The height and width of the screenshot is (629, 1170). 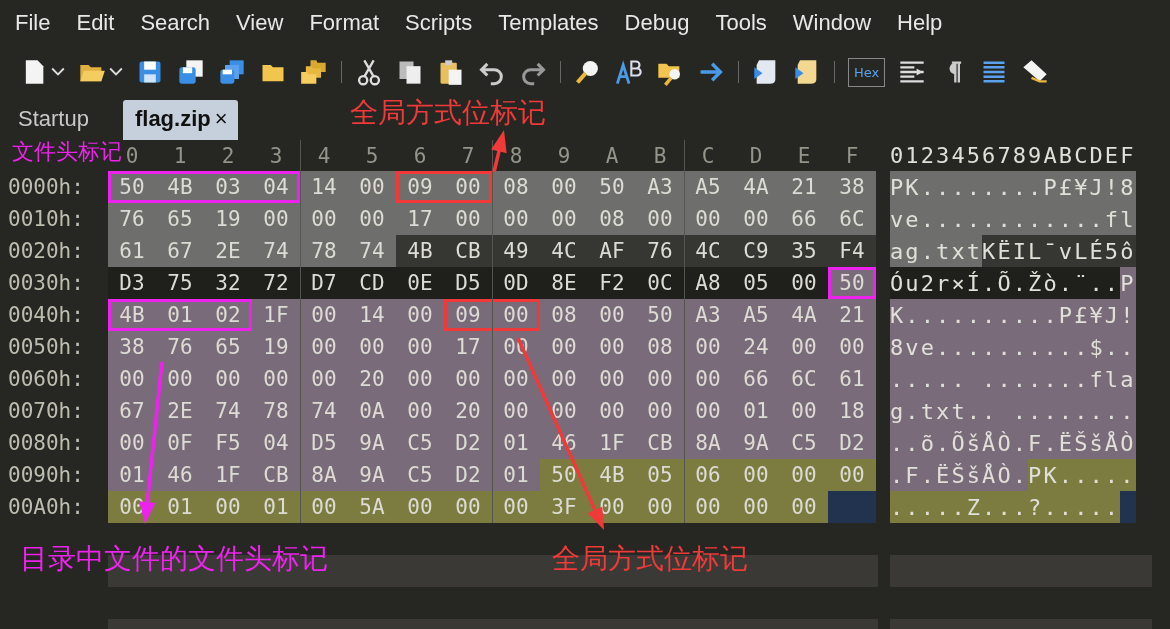 I want to click on menu-item: View, so click(x=260, y=23).